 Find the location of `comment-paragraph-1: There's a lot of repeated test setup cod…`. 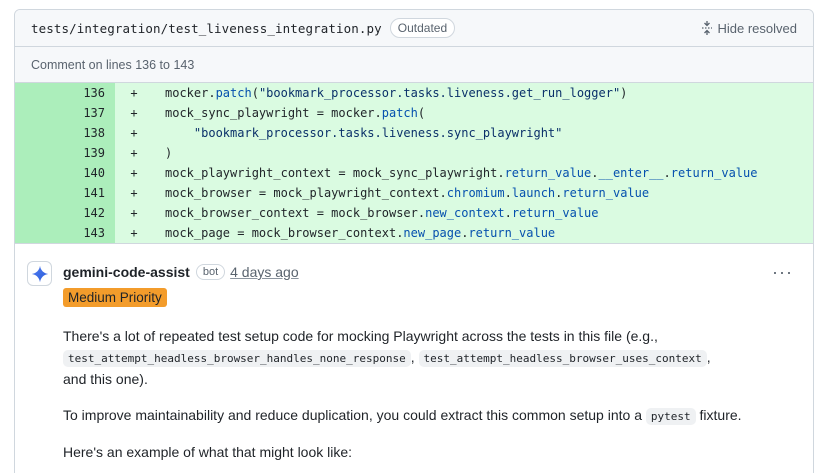

comment-paragraph-1: There's a lot of repeated test setup cod… is located at coordinates (430, 358).